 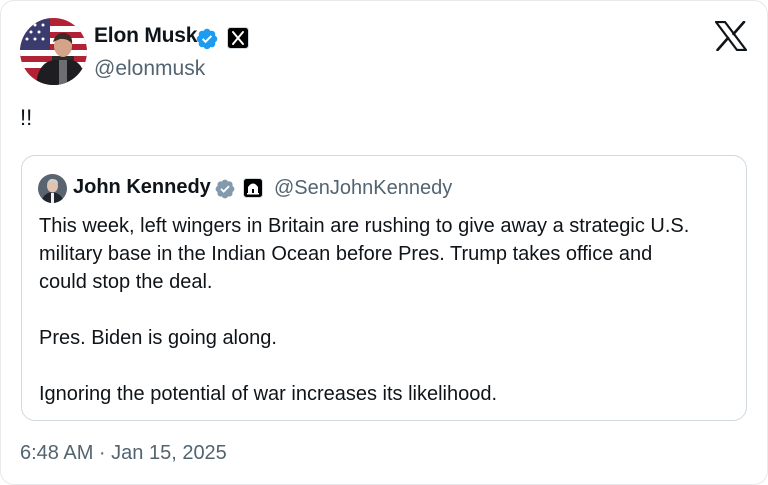 What do you see at coordinates (123, 453) in the screenshot?
I see `tweet-timestamp: 6:48 AM · Jan 15, 2025` at bounding box center [123, 453].